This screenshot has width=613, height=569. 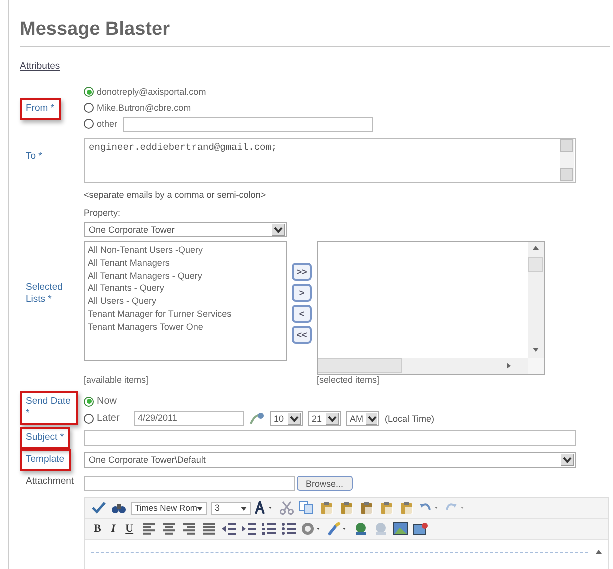 What do you see at coordinates (34, 157) in the screenshot?
I see `field-label: To *` at bounding box center [34, 157].